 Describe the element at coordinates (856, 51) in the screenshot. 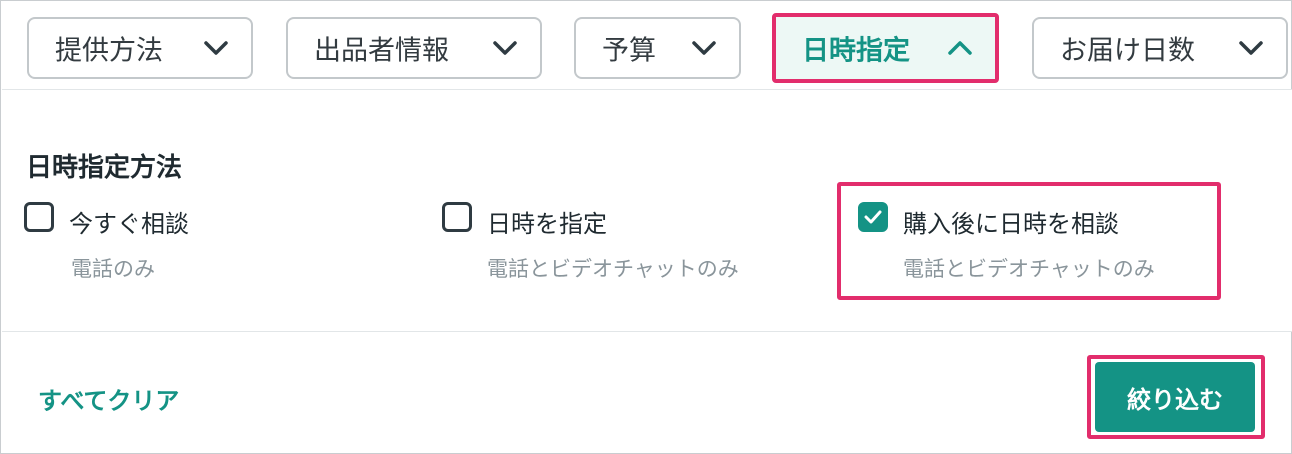

I see `filter-label: 日時指定` at that location.